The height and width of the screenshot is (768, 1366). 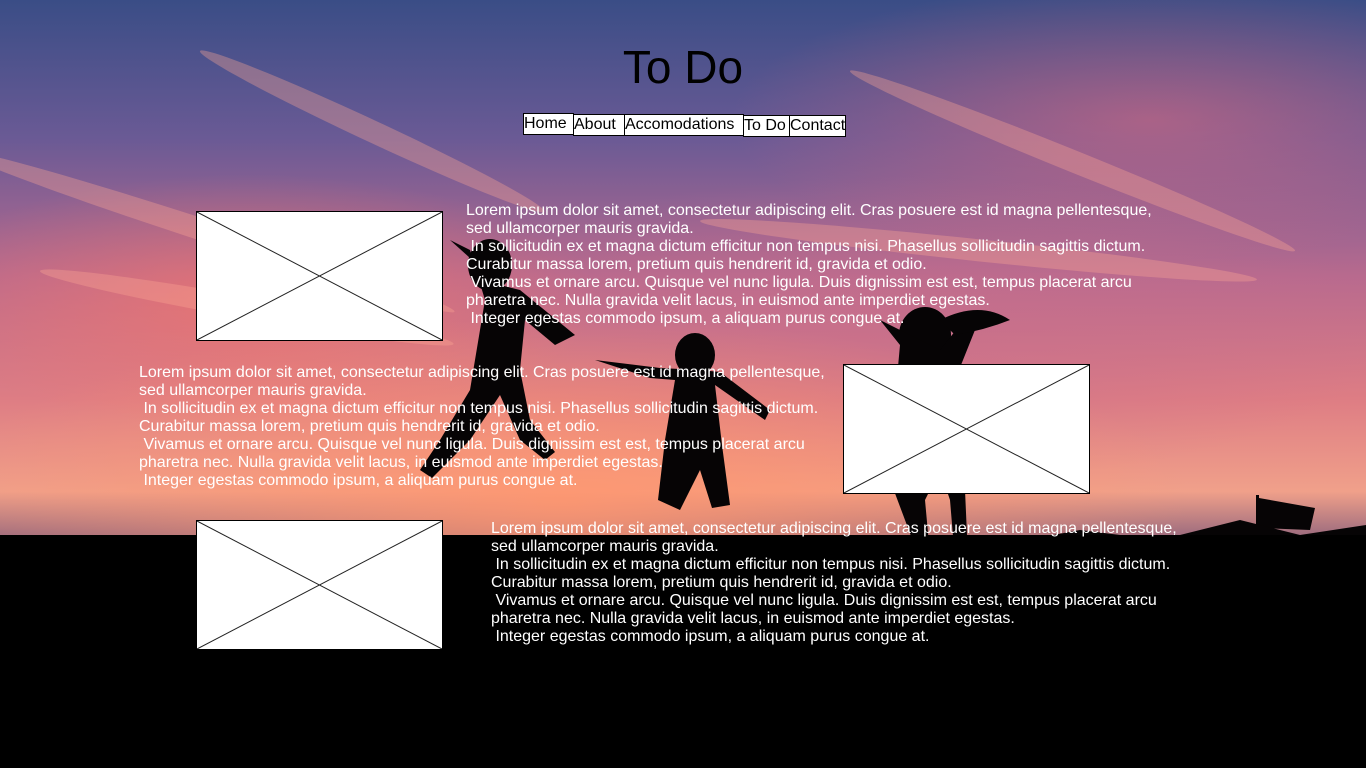 What do you see at coordinates (817, 126) in the screenshot?
I see `nav-item-contact: Contact` at bounding box center [817, 126].